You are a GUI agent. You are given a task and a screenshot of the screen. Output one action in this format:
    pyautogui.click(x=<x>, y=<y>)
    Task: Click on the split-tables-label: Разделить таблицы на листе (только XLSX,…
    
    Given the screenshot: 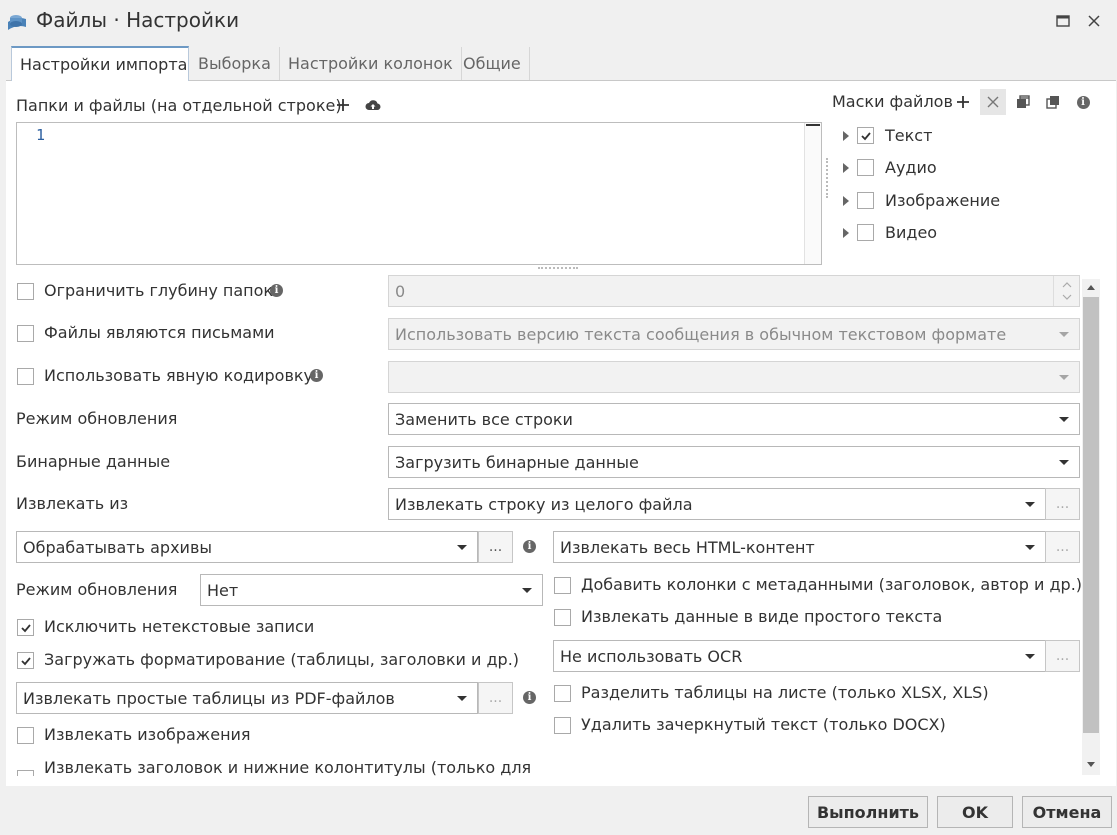 What is the action you would take?
    pyautogui.click(x=785, y=692)
    